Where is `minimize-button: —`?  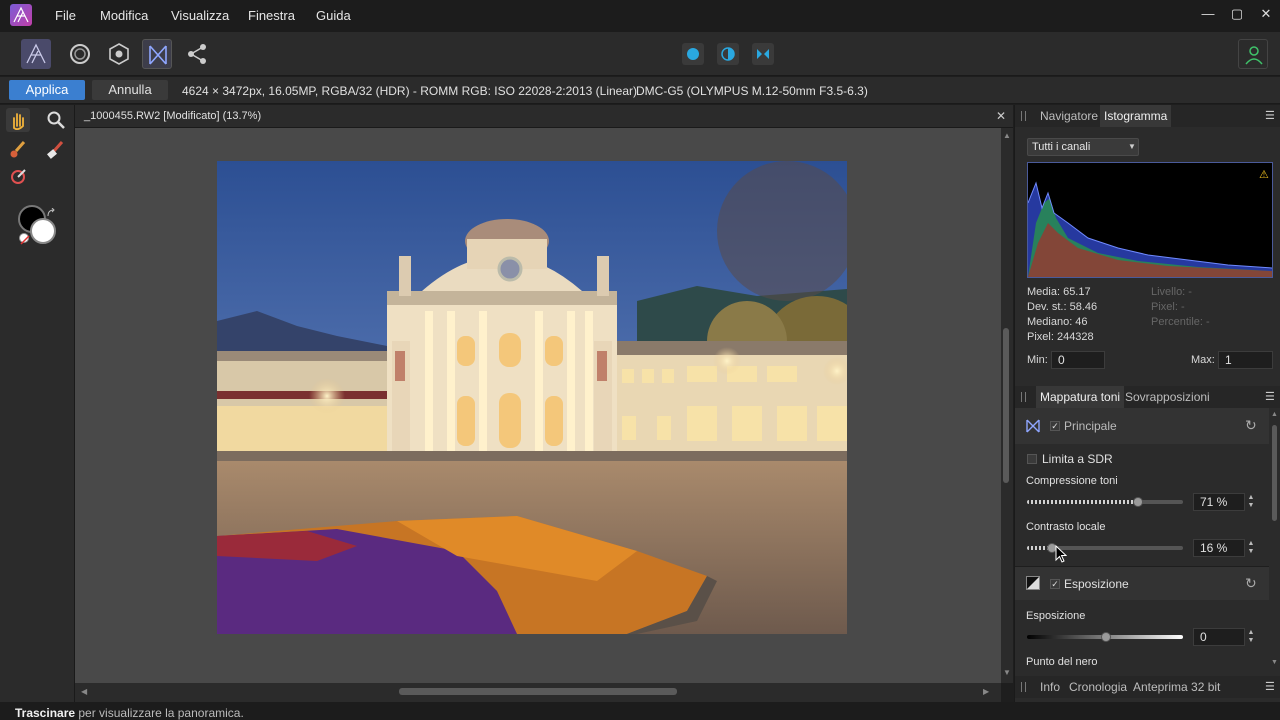 minimize-button: — is located at coordinates (1208, 15).